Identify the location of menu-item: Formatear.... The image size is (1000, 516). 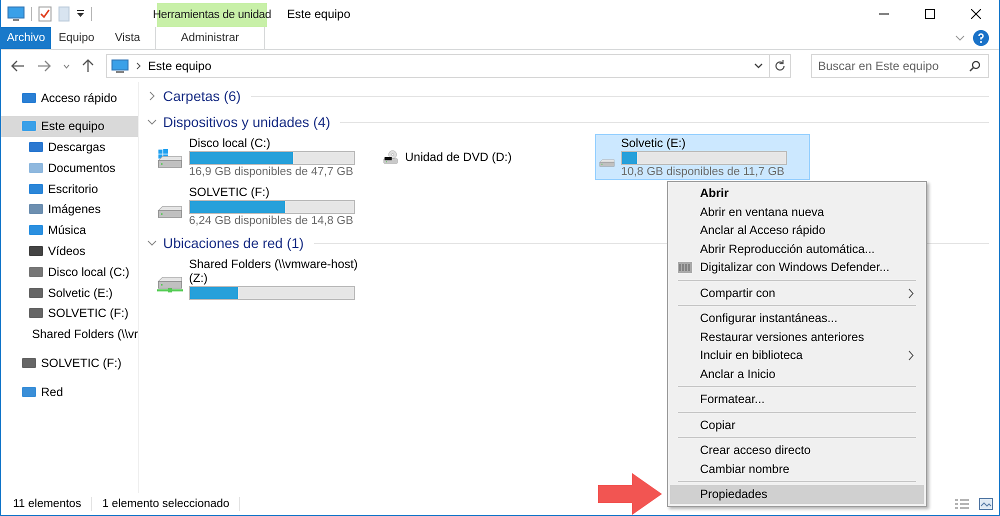
(797, 399).